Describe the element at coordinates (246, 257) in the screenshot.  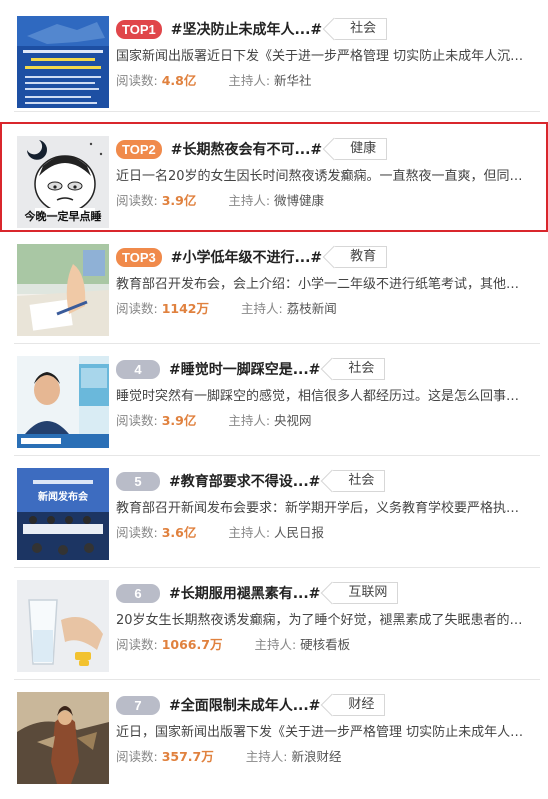
I see `topic-title: #小学低年级不进行...#` at that location.